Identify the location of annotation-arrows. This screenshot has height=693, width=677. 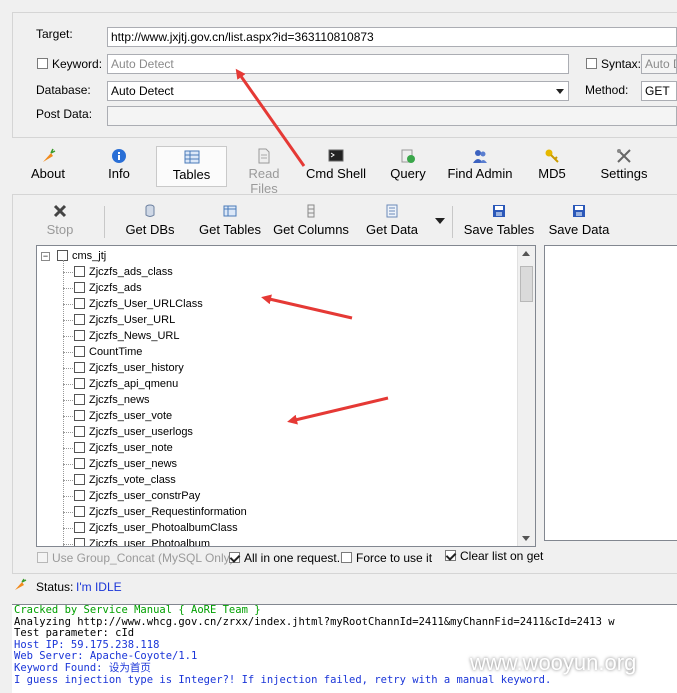
(312, 246).